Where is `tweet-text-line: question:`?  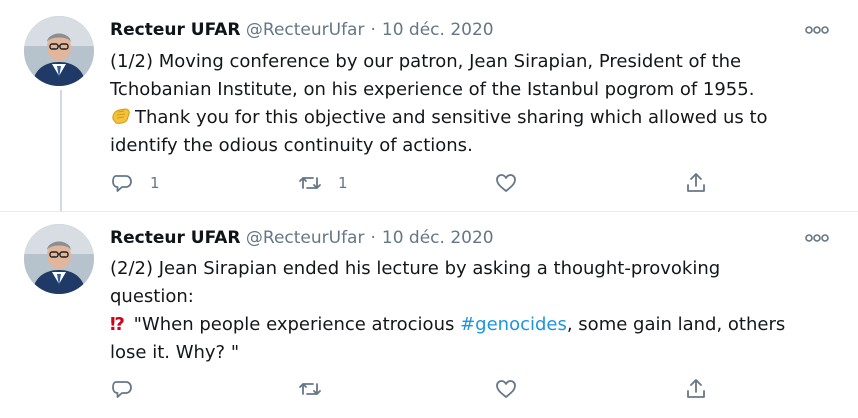
tweet-text-line: question: is located at coordinates (152, 296).